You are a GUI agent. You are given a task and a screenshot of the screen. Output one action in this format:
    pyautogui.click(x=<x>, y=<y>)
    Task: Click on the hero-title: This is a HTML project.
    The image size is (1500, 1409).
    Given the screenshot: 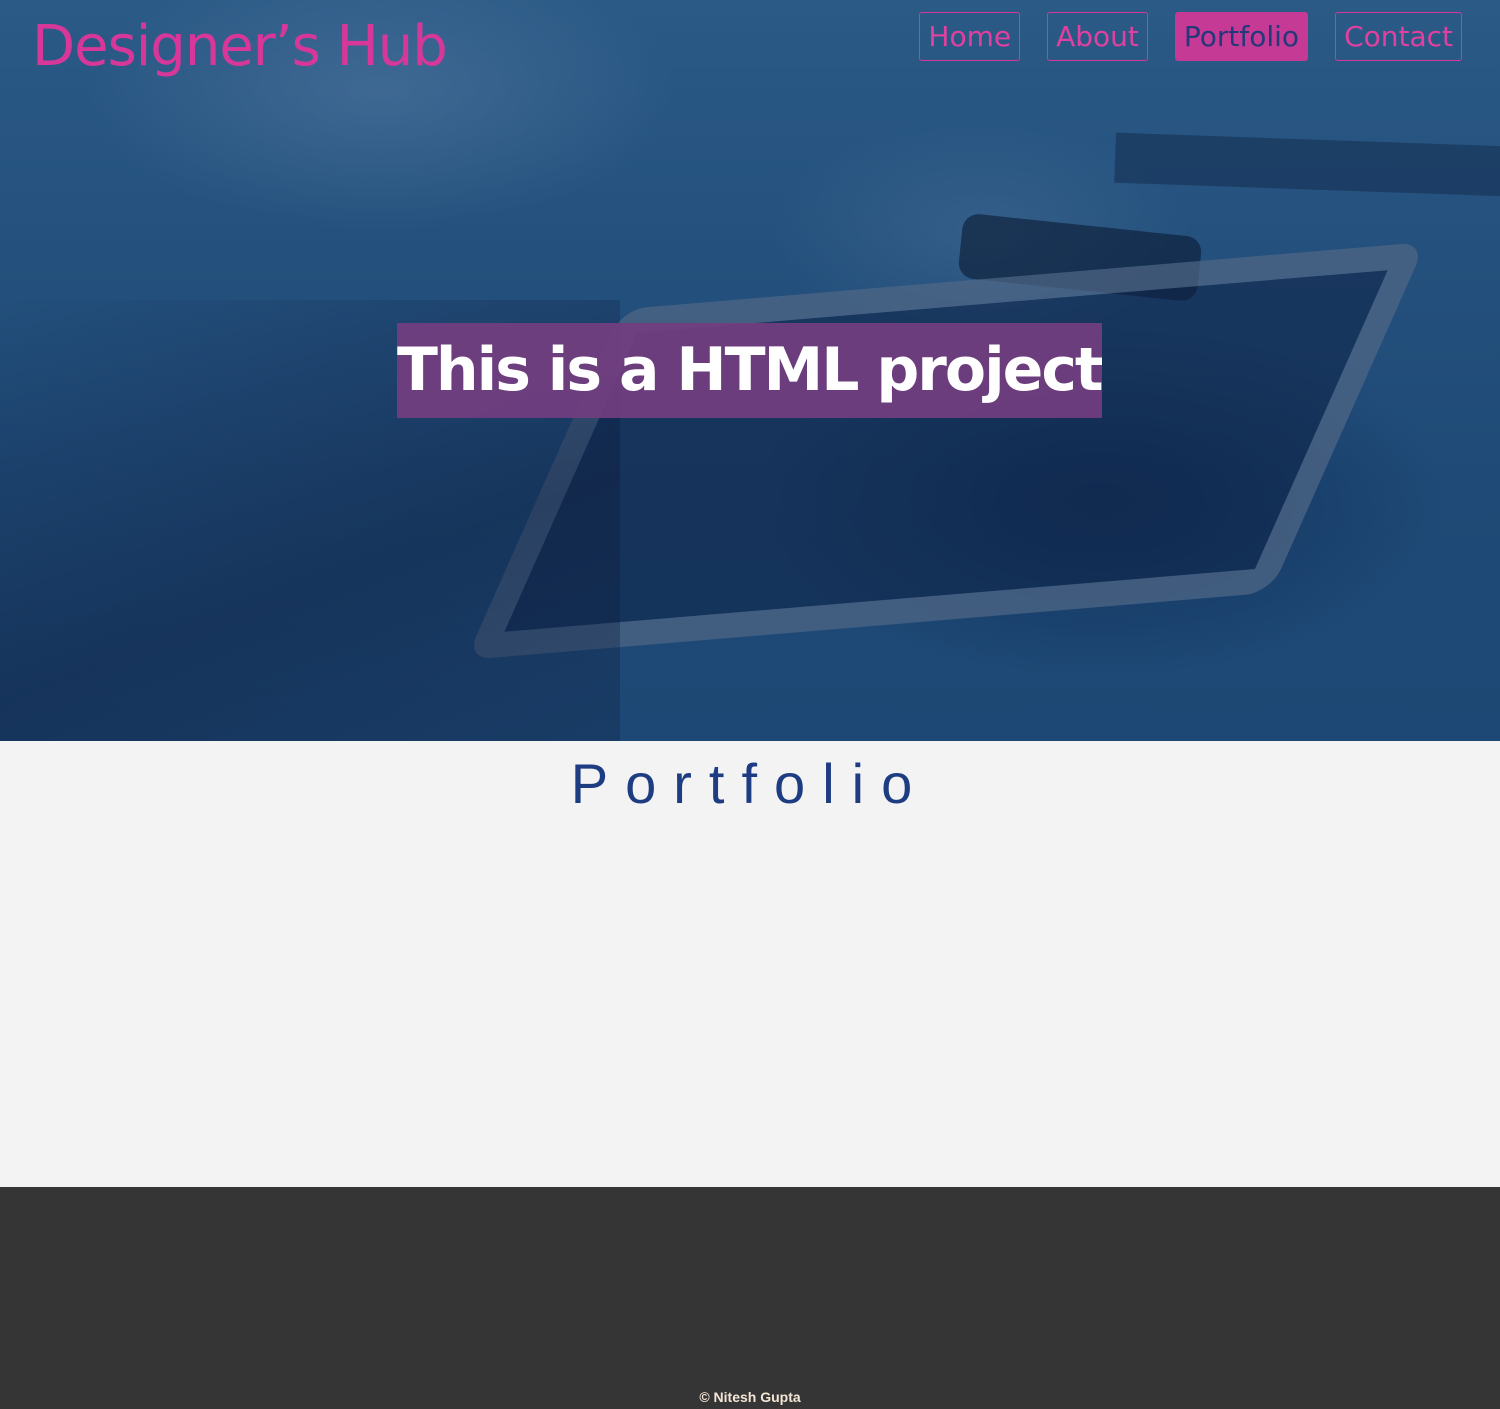 What is the action you would take?
    pyautogui.click(x=749, y=370)
    